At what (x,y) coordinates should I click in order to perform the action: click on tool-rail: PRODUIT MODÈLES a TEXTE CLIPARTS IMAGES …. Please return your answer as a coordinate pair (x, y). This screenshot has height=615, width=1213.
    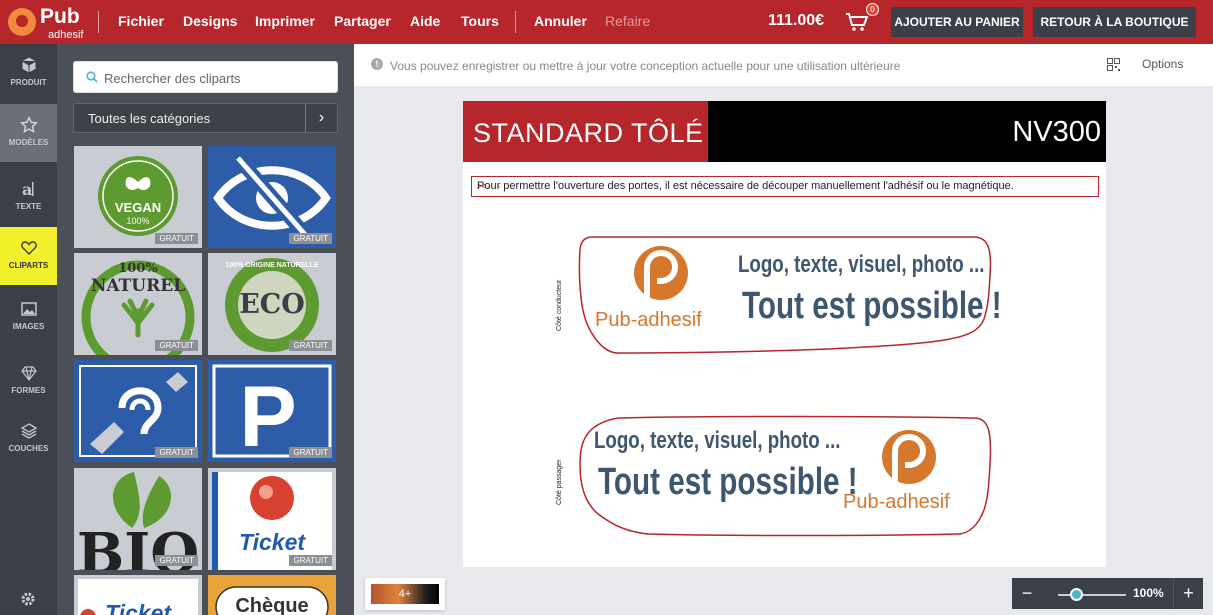
    Looking at the image, I should click on (28, 329).